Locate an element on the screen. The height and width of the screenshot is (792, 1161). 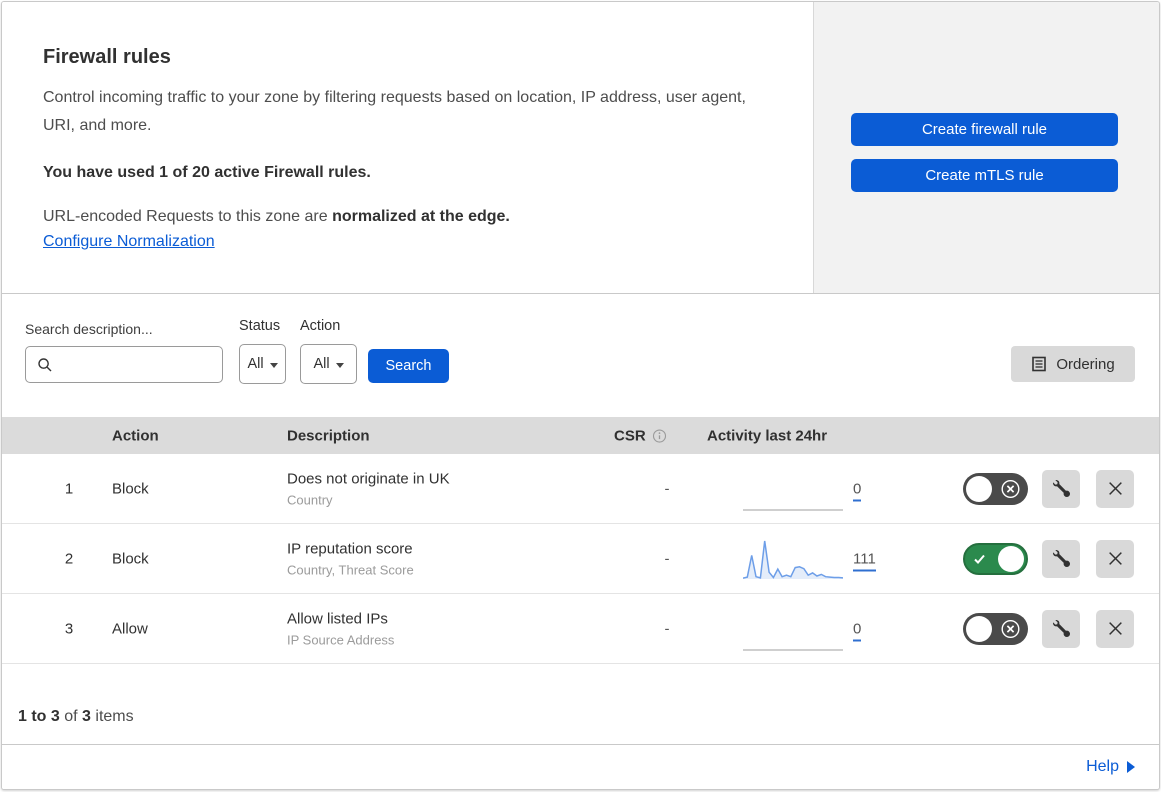
normalization-note-bold: normalized at the edge. is located at coordinates (421, 216).